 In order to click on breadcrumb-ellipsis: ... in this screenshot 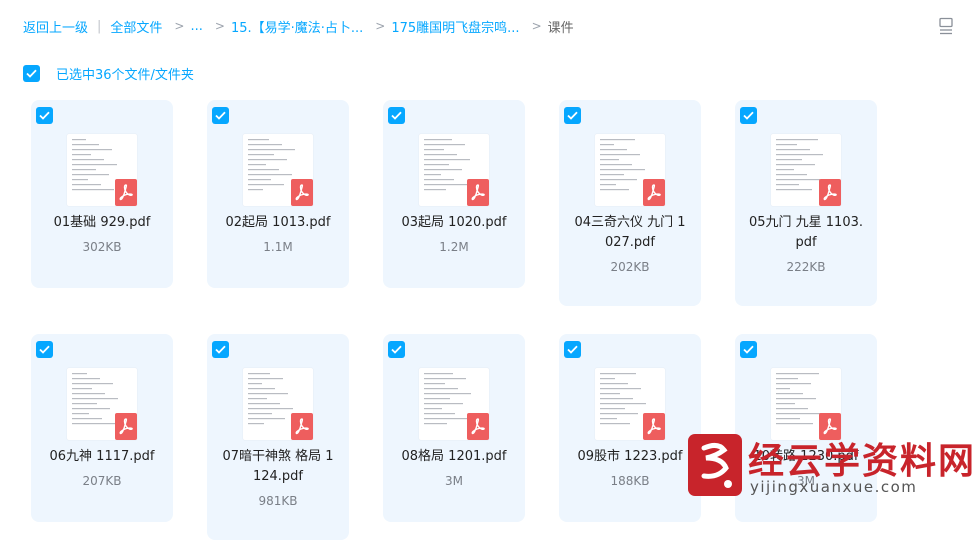, I will do `click(196, 26)`.